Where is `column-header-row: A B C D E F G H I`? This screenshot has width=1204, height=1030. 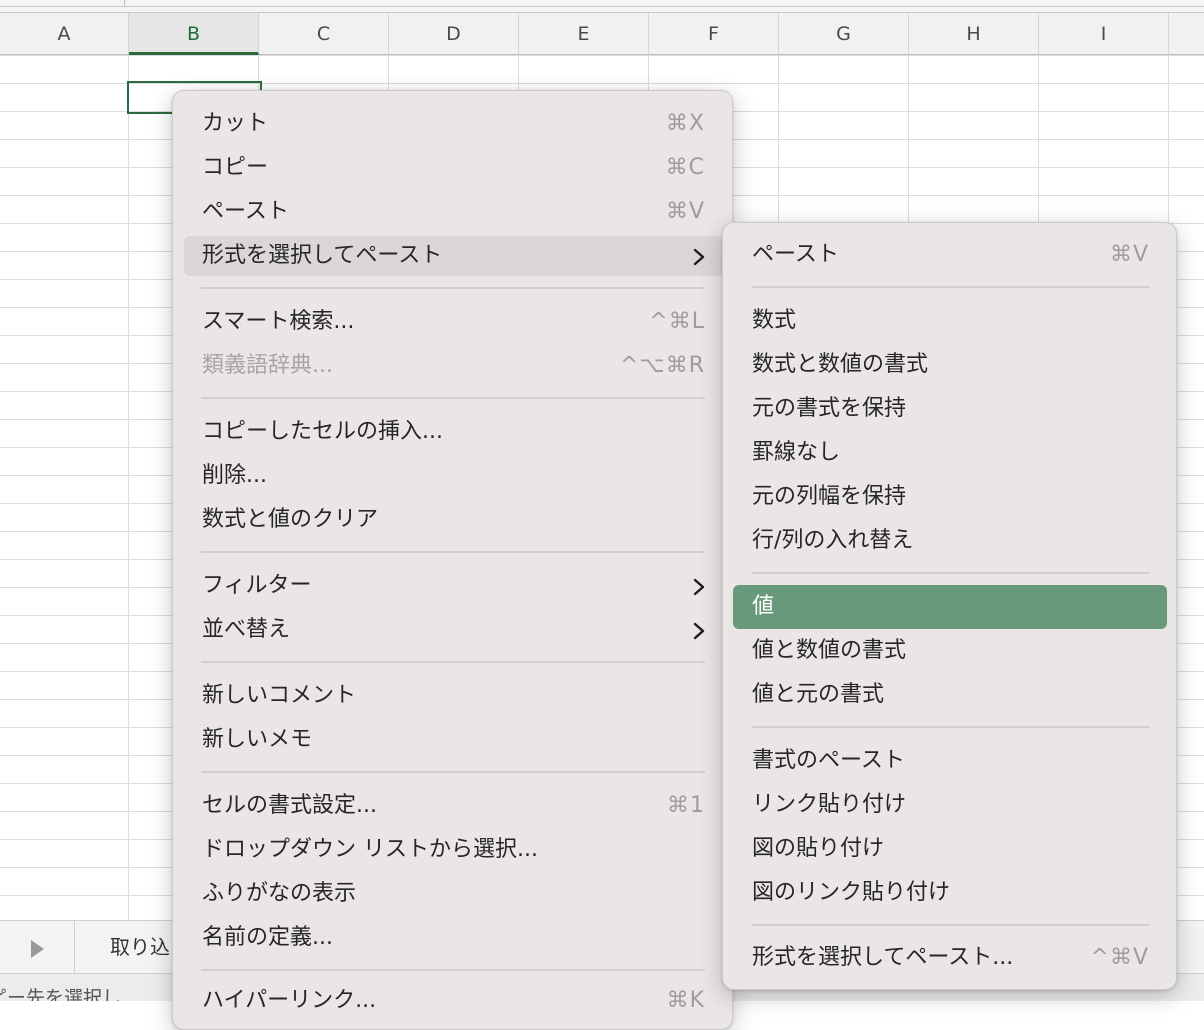
column-header-row: A B C D E F G H I is located at coordinates (602, 34).